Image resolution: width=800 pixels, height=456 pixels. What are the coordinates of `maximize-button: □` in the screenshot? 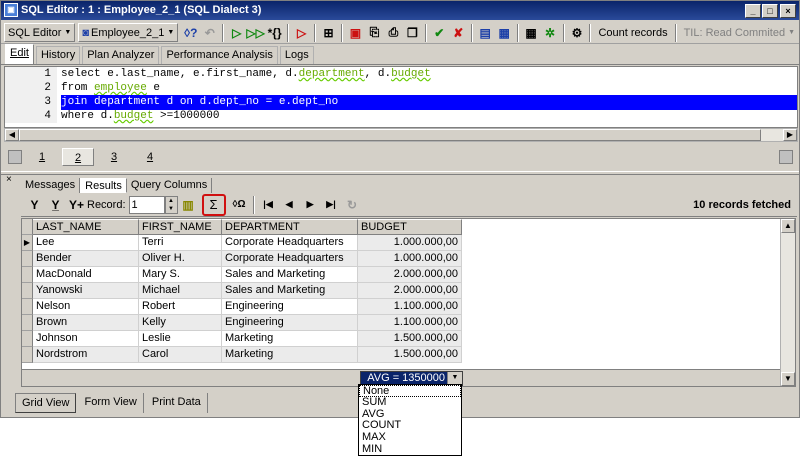 It's located at (770, 11).